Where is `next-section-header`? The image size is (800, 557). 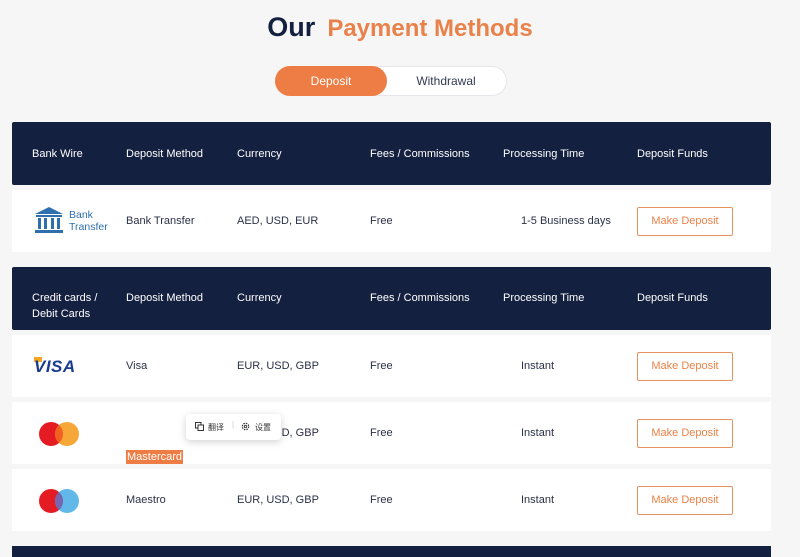 next-section-header is located at coordinates (391, 551).